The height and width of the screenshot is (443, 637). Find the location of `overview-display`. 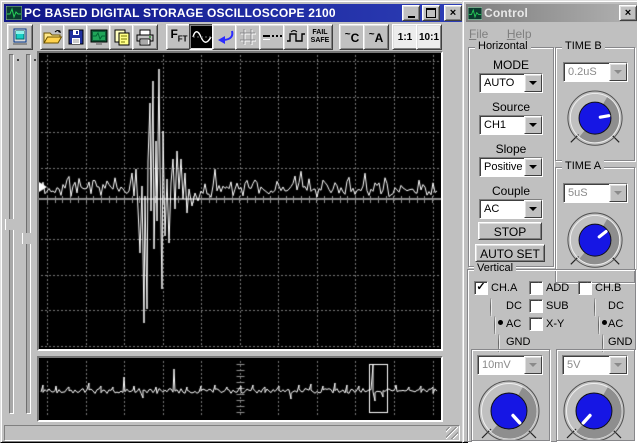

overview-display is located at coordinates (240, 389).